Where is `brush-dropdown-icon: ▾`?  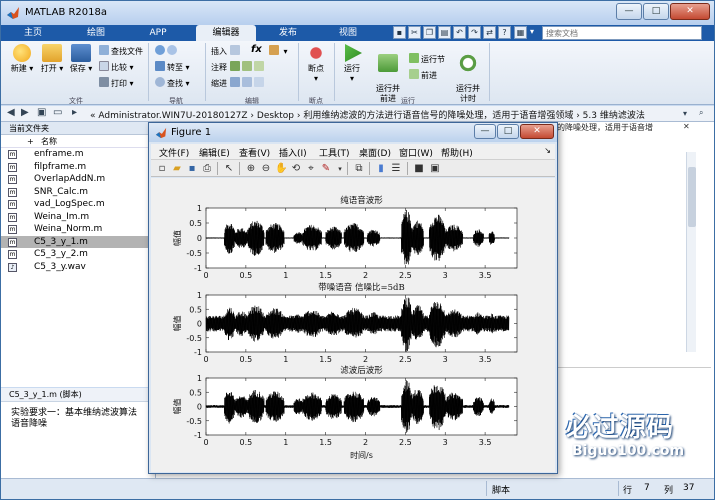
brush-dropdown-icon: ▾ is located at coordinates (340, 169).